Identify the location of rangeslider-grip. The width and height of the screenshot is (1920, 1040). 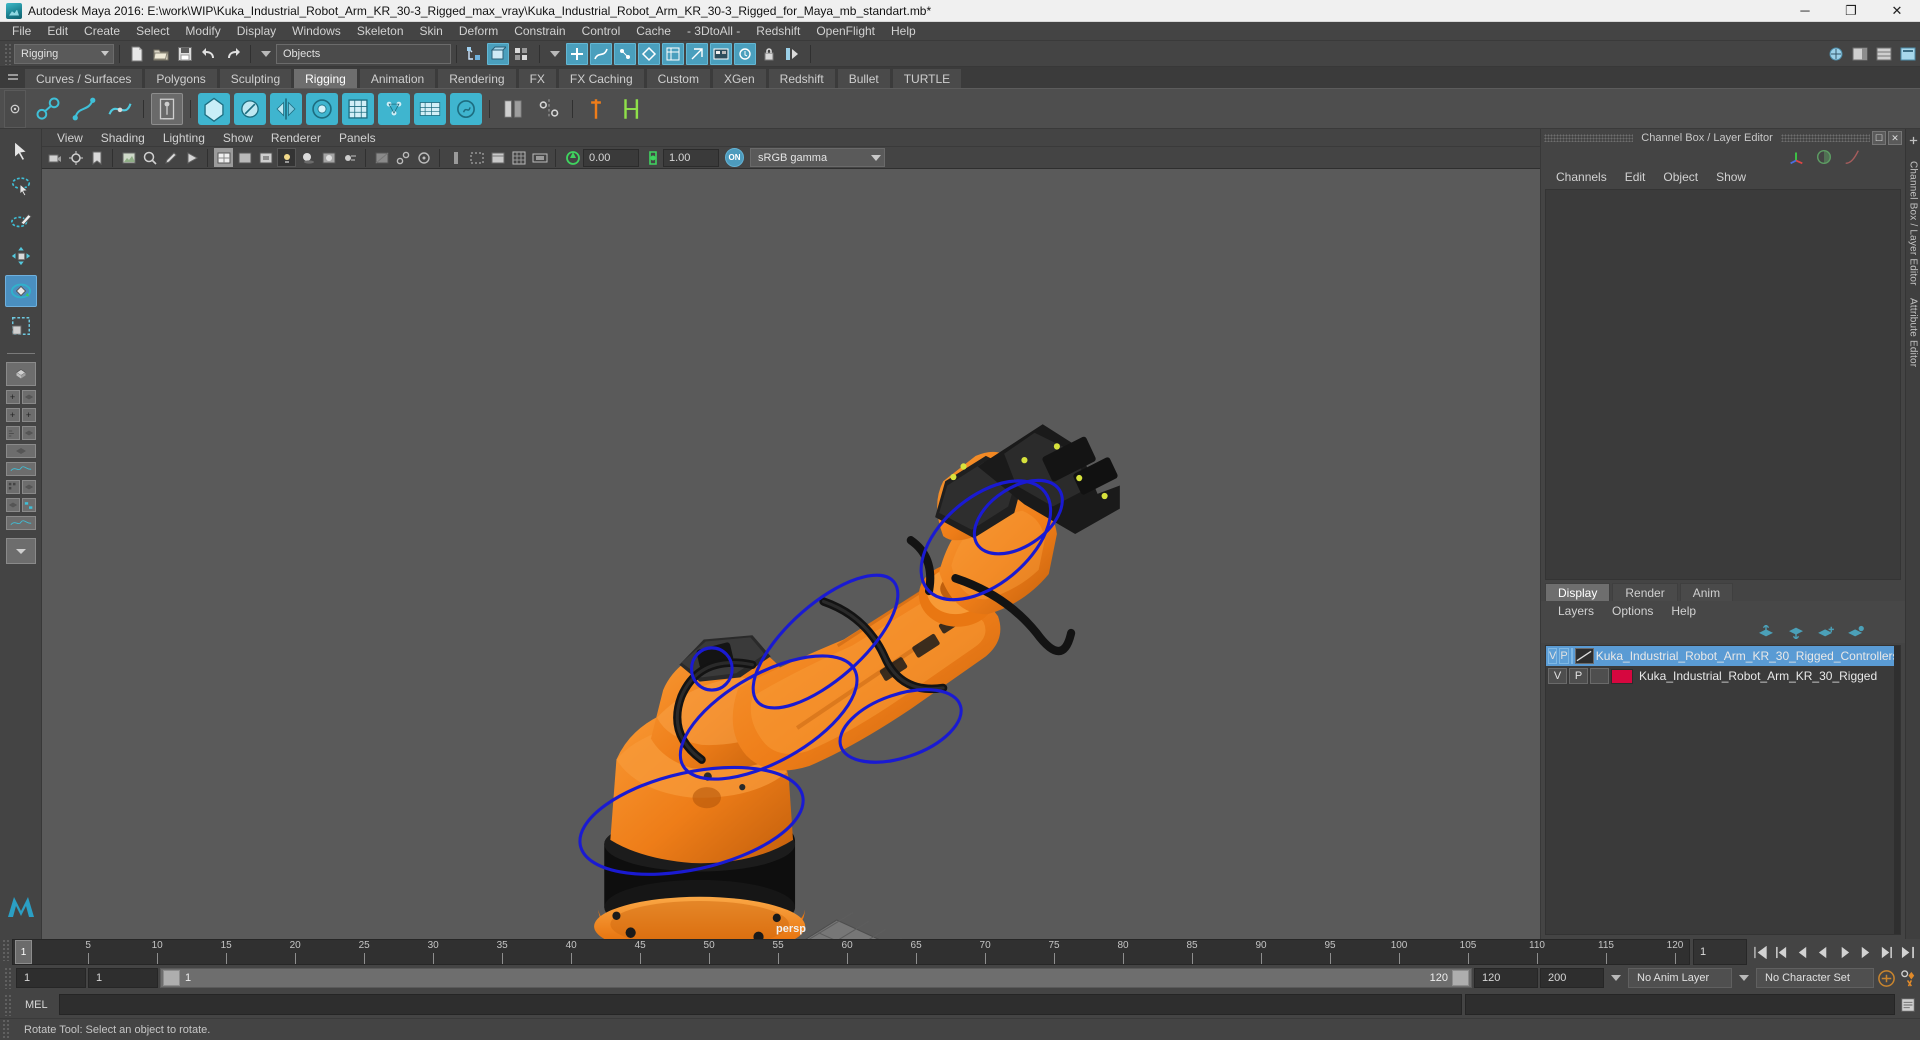
(8, 978).